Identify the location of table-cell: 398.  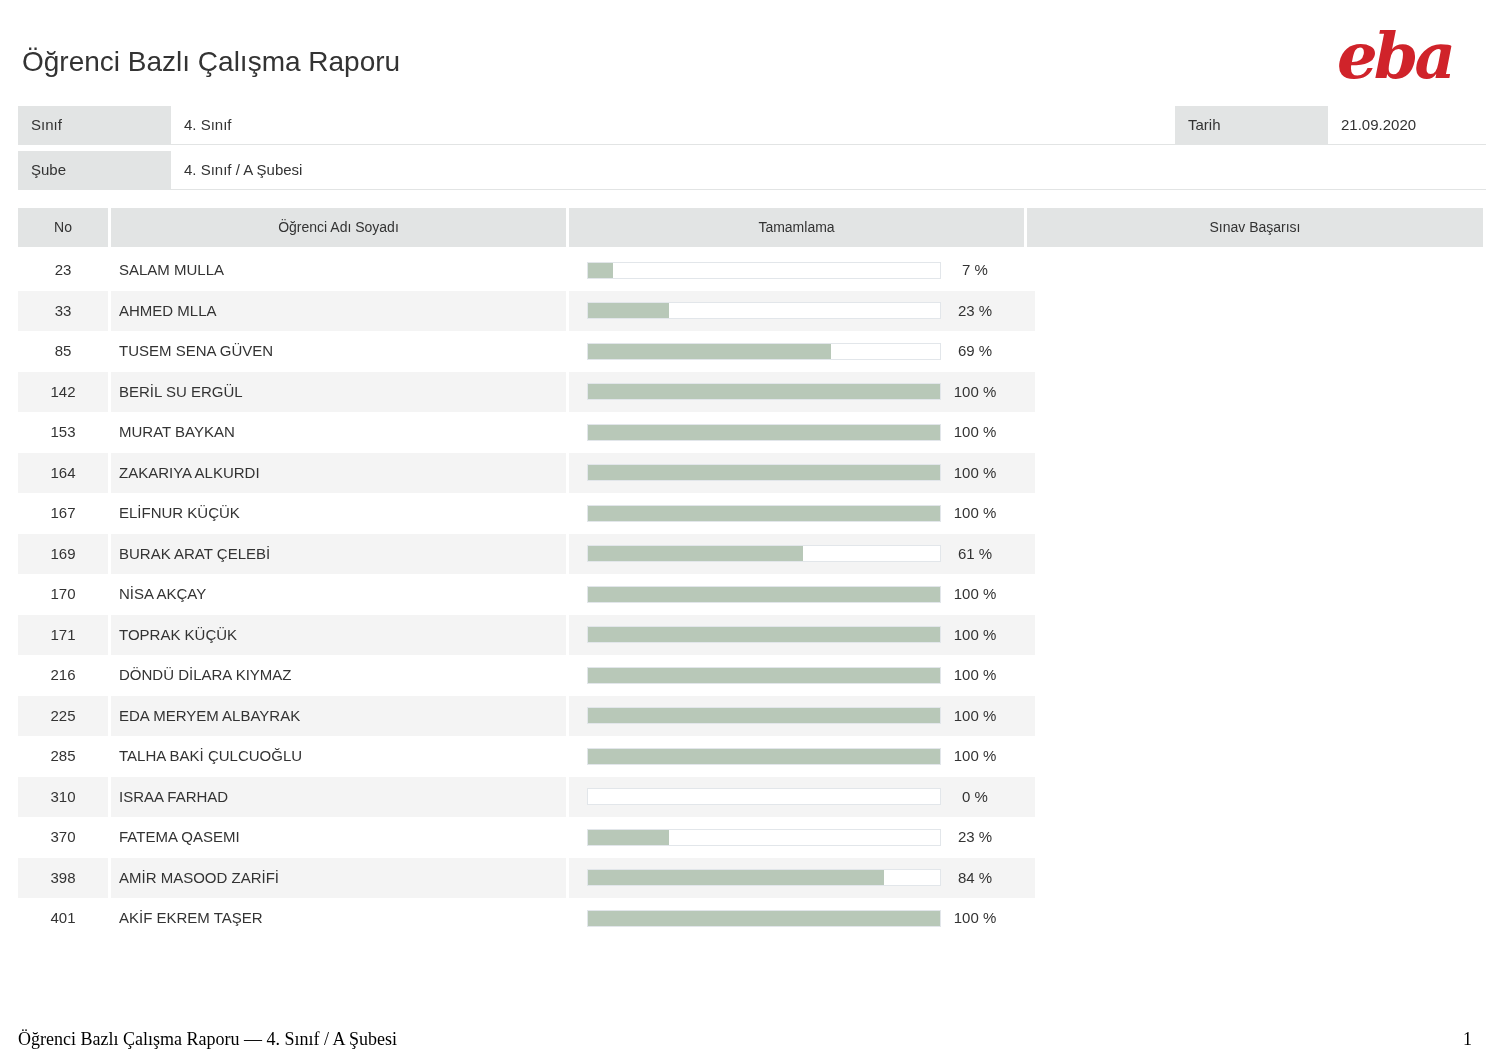
(63, 877).